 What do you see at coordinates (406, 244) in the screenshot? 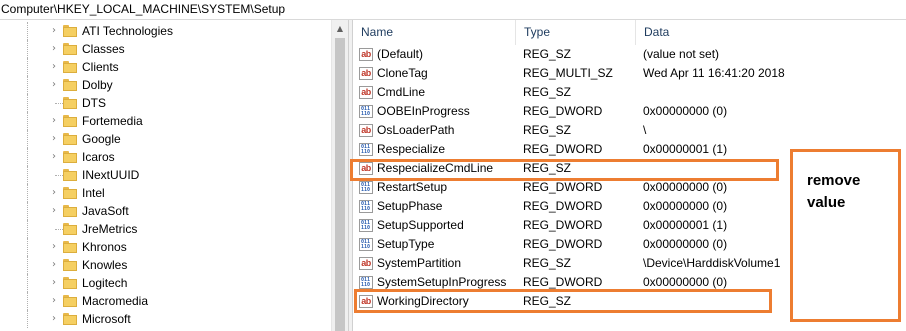
I see `value-name: SetupType` at bounding box center [406, 244].